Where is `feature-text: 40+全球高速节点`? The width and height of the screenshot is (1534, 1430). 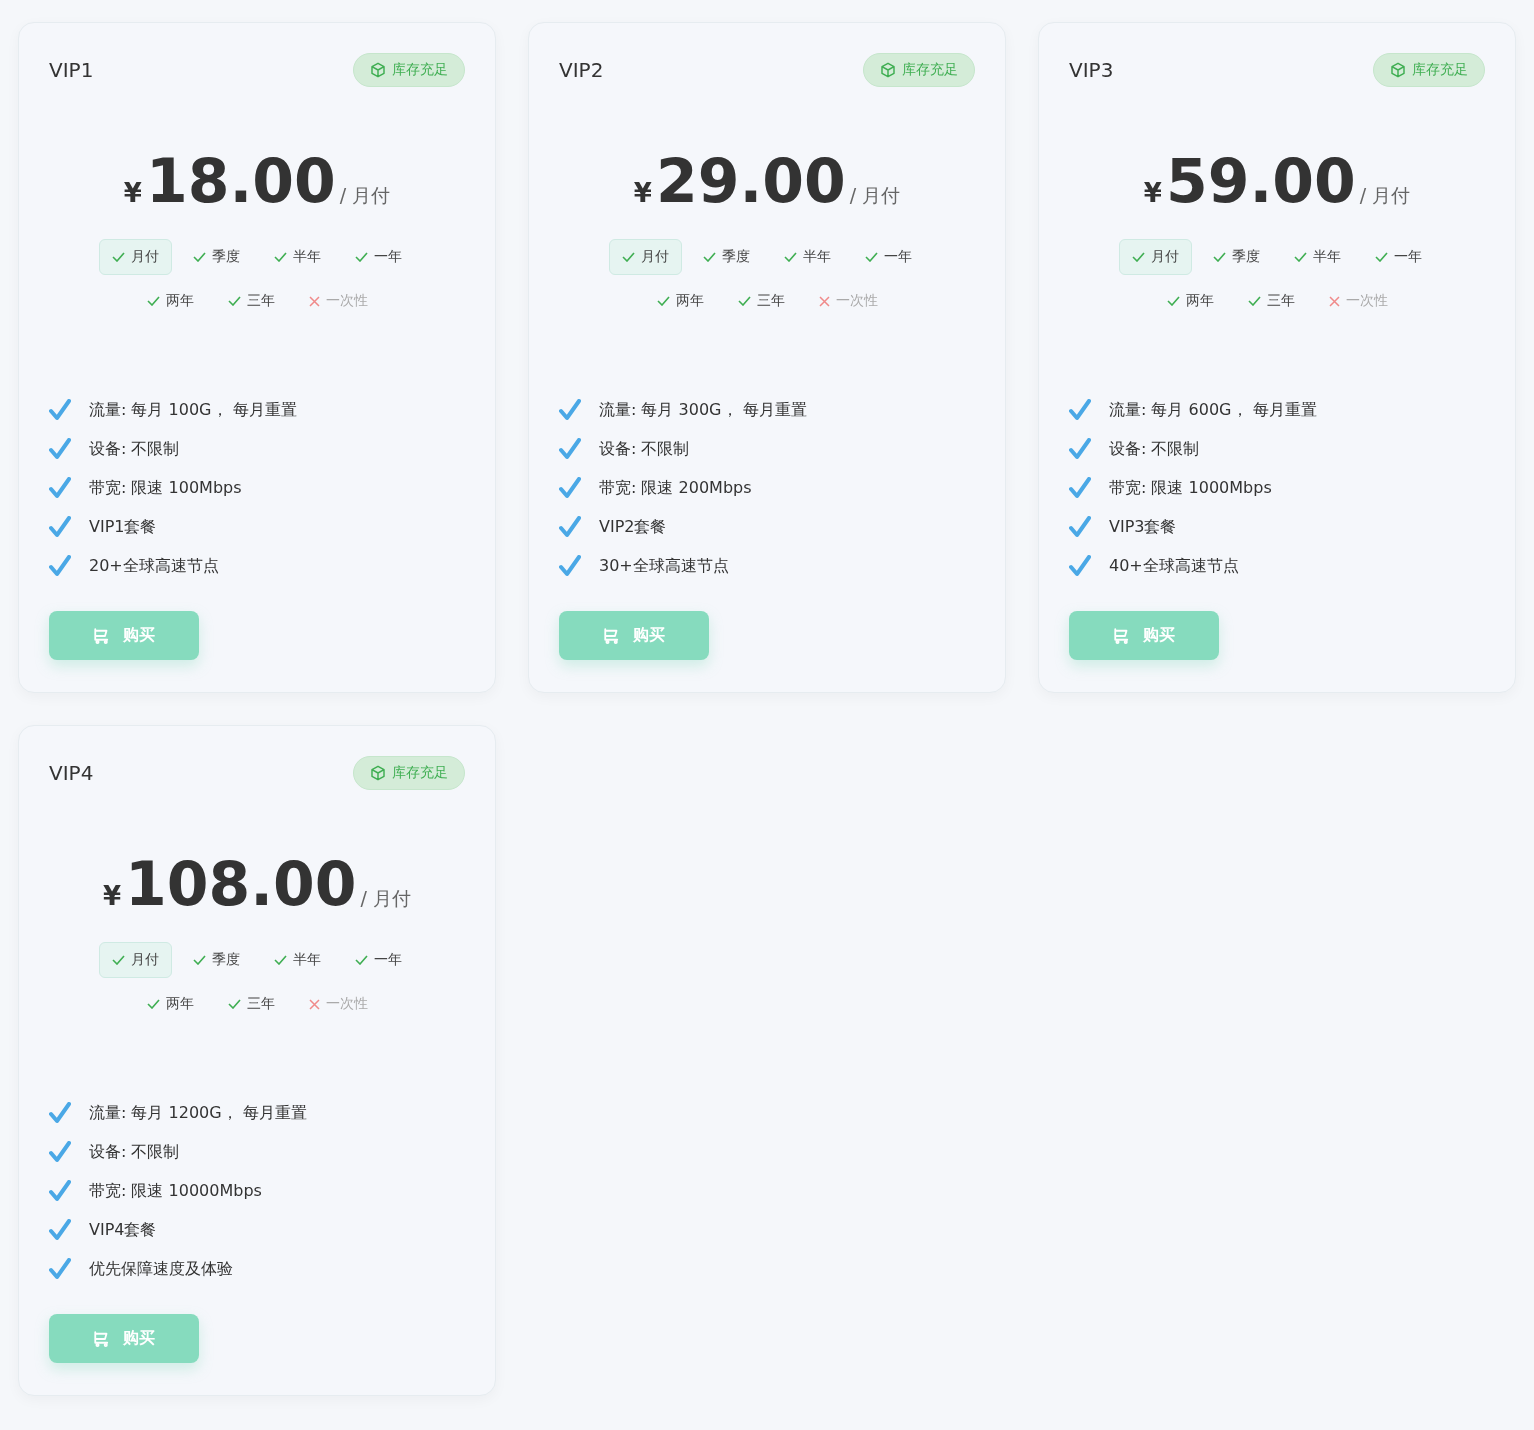 feature-text: 40+全球高速节点 is located at coordinates (1174, 566).